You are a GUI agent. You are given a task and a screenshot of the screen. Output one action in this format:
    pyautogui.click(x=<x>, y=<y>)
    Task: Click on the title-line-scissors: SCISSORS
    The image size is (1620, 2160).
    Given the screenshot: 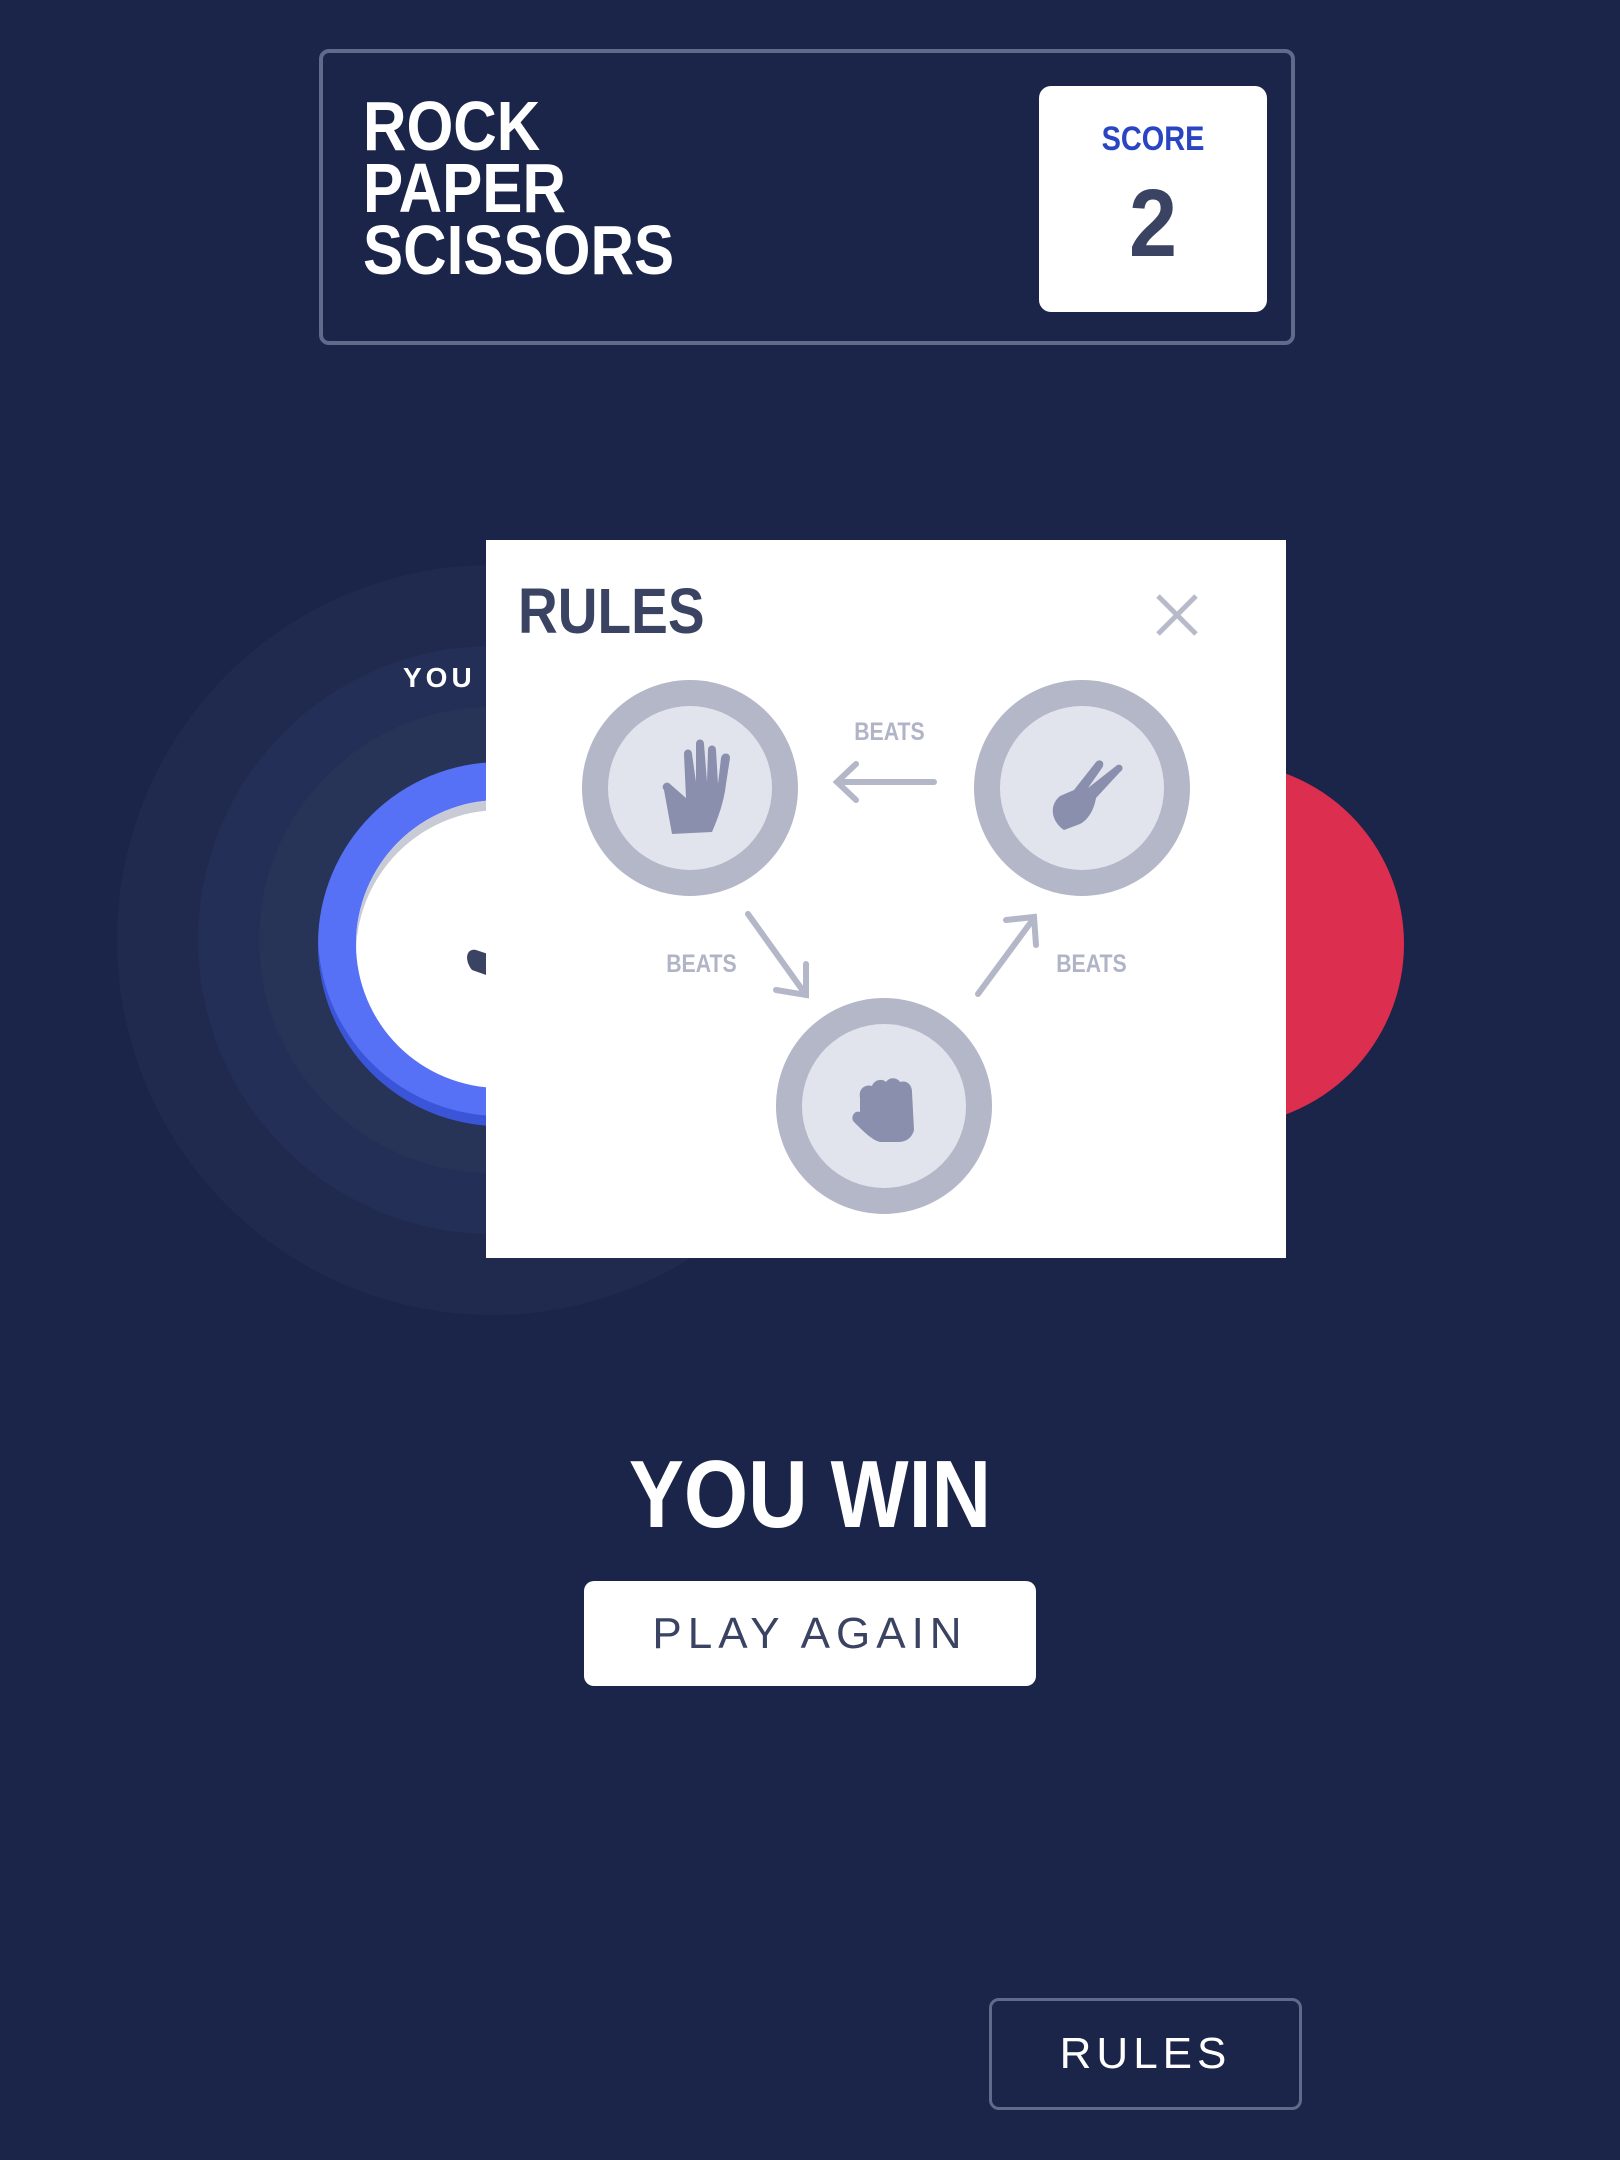 What is the action you would take?
    pyautogui.click(x=519, y=250)
    